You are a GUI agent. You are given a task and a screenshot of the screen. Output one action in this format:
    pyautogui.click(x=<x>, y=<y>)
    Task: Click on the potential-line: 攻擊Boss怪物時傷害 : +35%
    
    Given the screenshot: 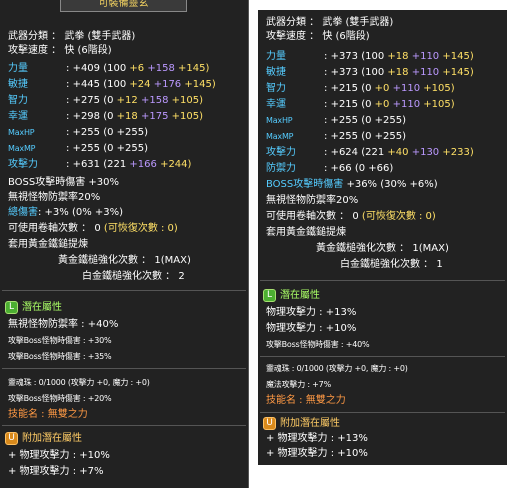 What is the action you would take?
    pyautogui.click(x=60, y=356)
    